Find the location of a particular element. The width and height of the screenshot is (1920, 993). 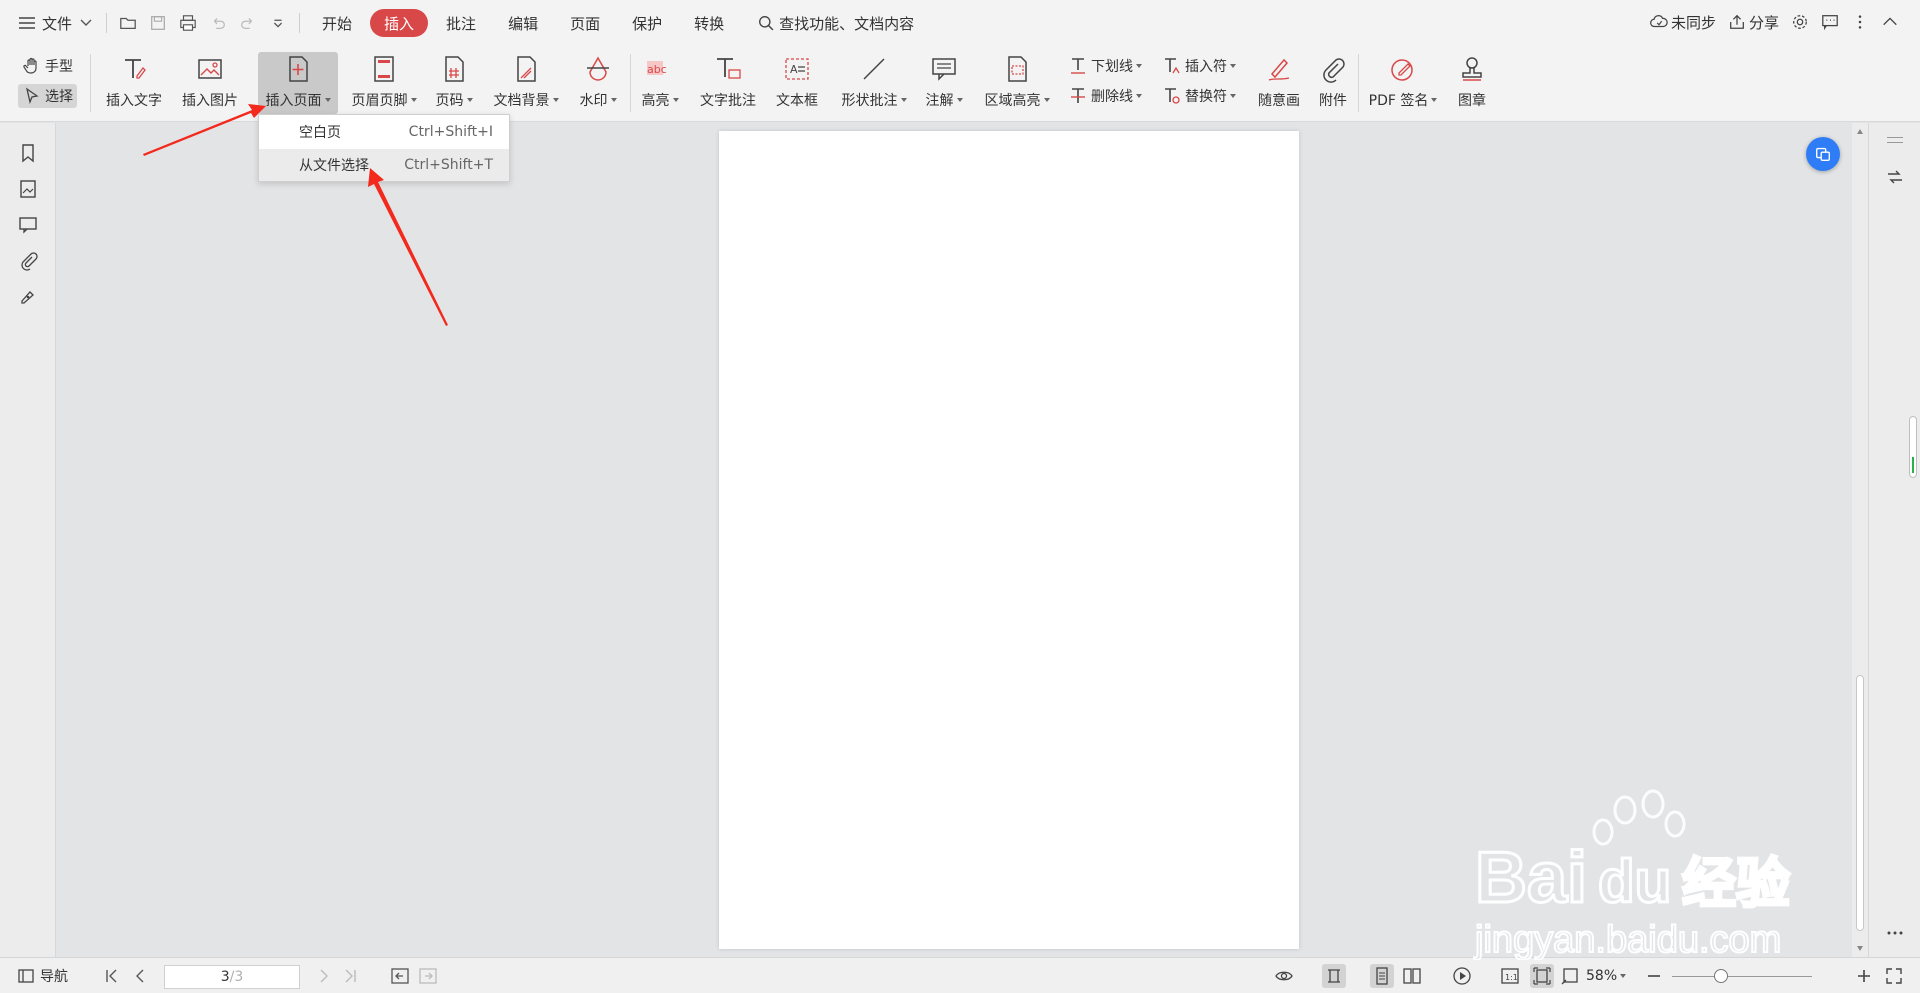

scroll-thumb is located at coordinates (1860, 803).